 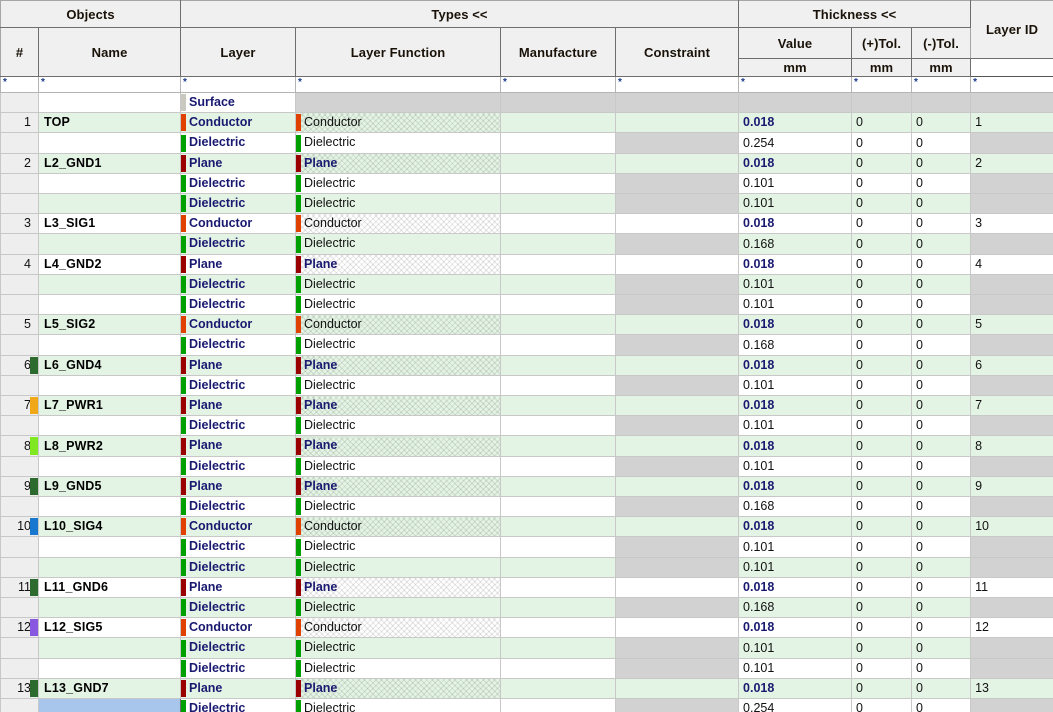 I want to click on layer-id-cell: 1, so click(x=1011, y=123).